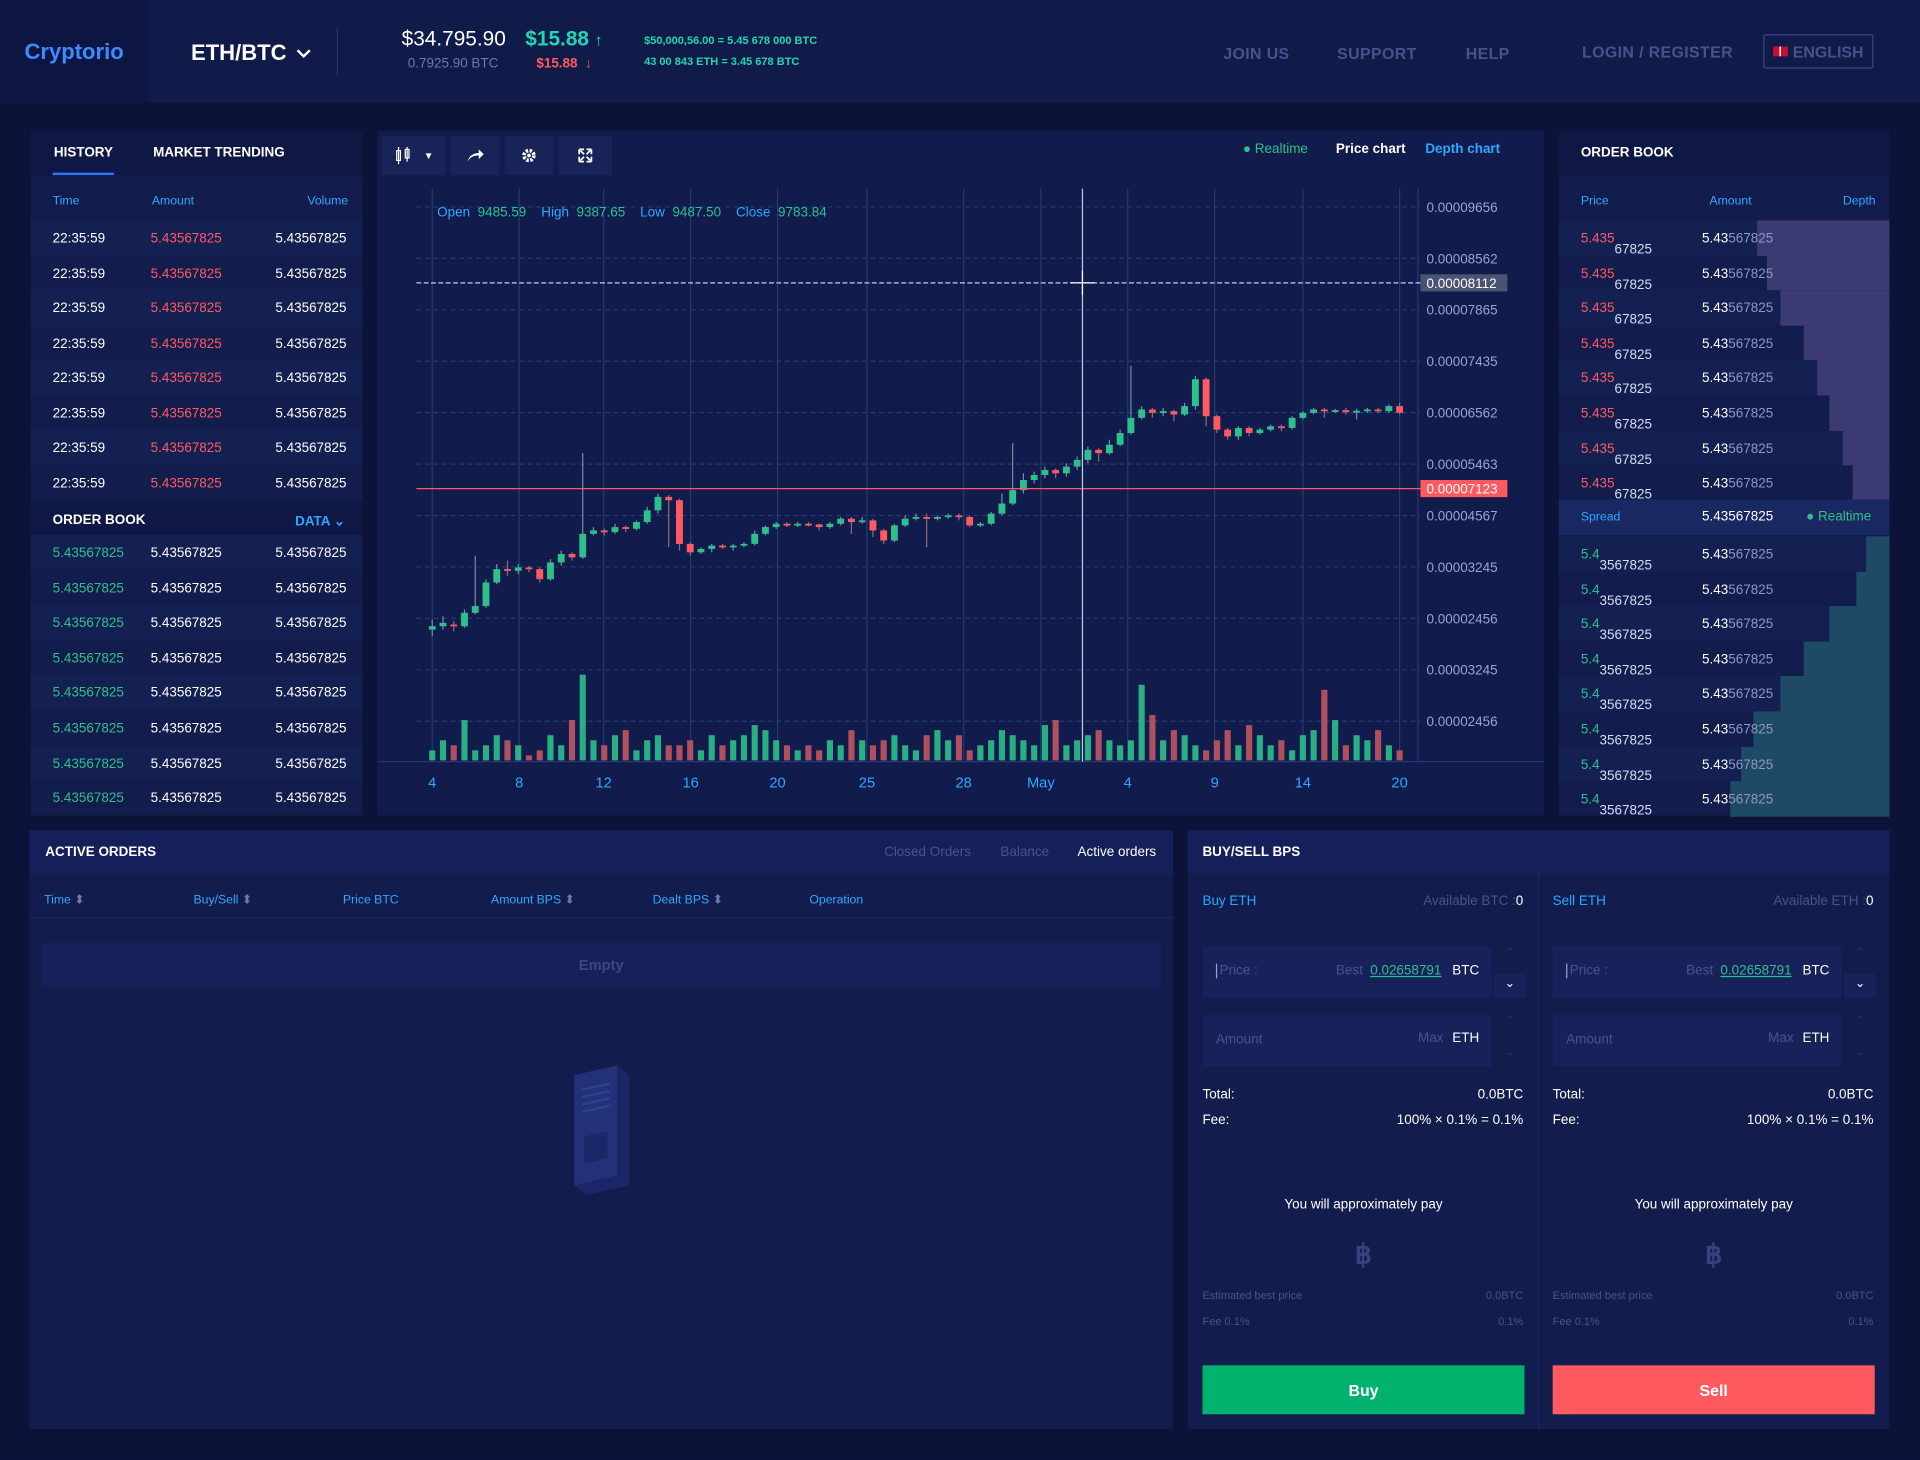 The height and width of the screenshot is (1460, 1920). What do you see at coordinates (1713, 1390) in the screenshot?
I see `sell-button: Sell` at bounding box center [1713, 1390].